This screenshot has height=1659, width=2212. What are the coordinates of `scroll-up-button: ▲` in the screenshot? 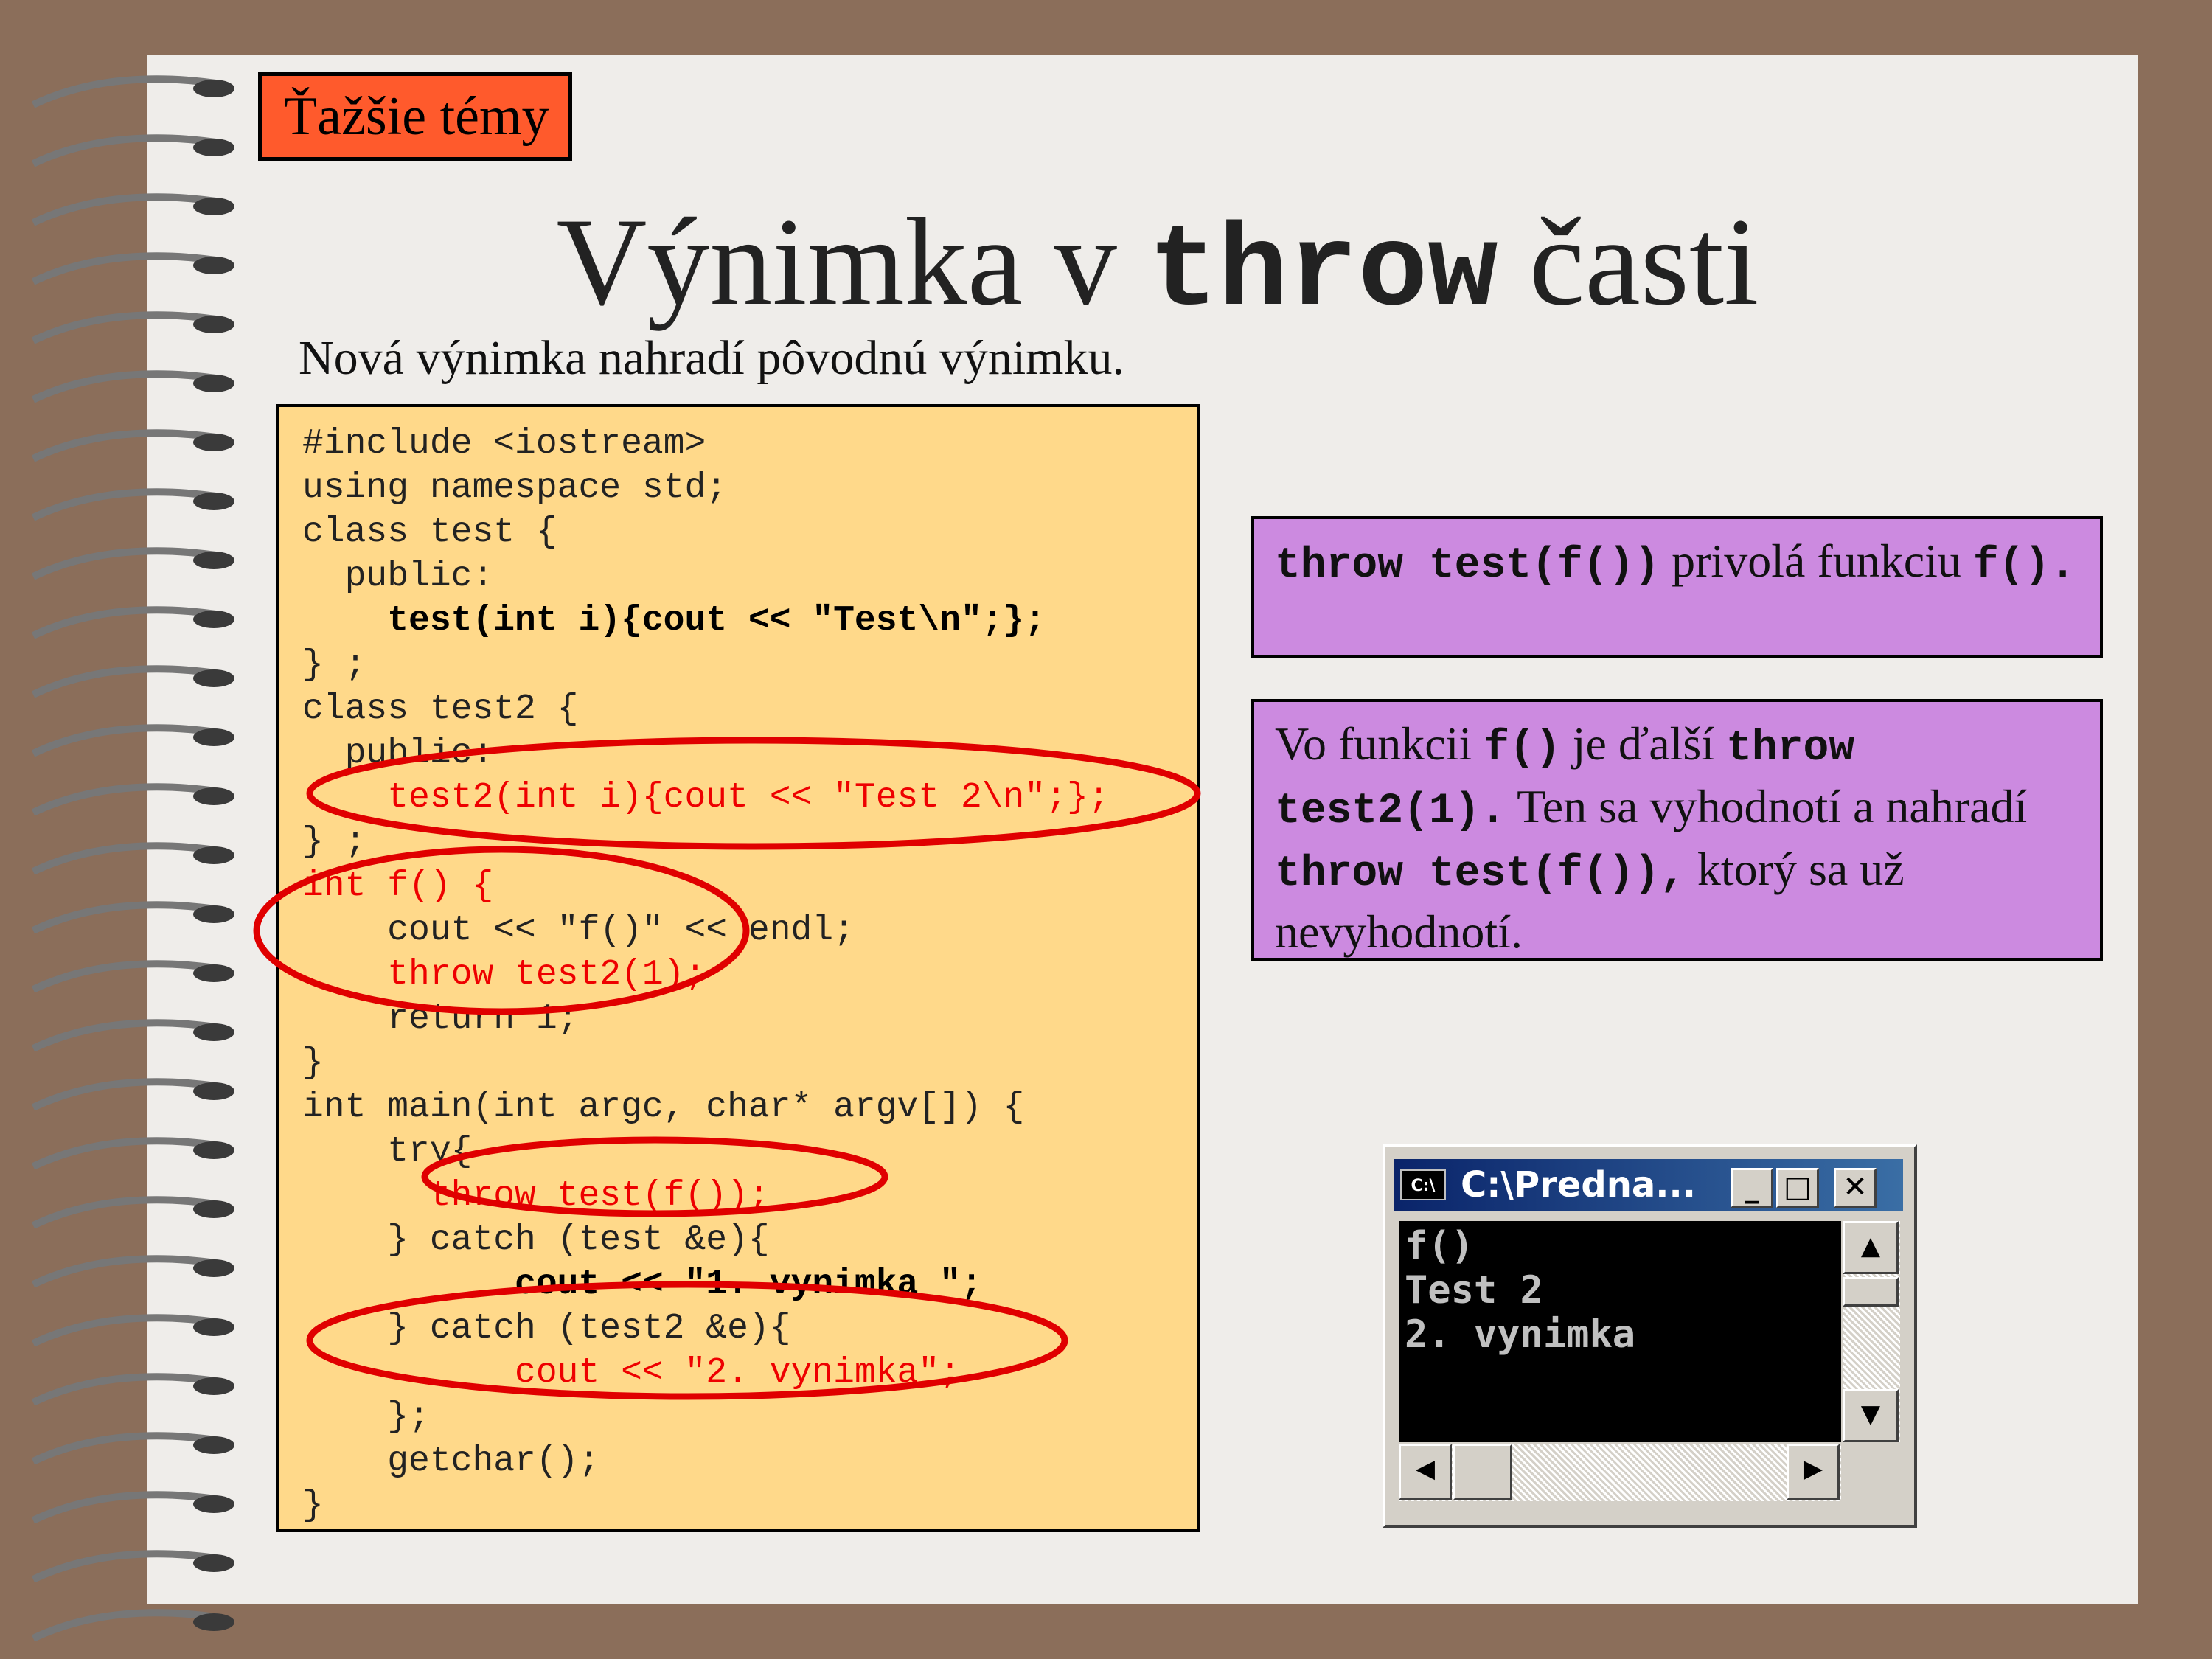 It's located at (1871, 1247).